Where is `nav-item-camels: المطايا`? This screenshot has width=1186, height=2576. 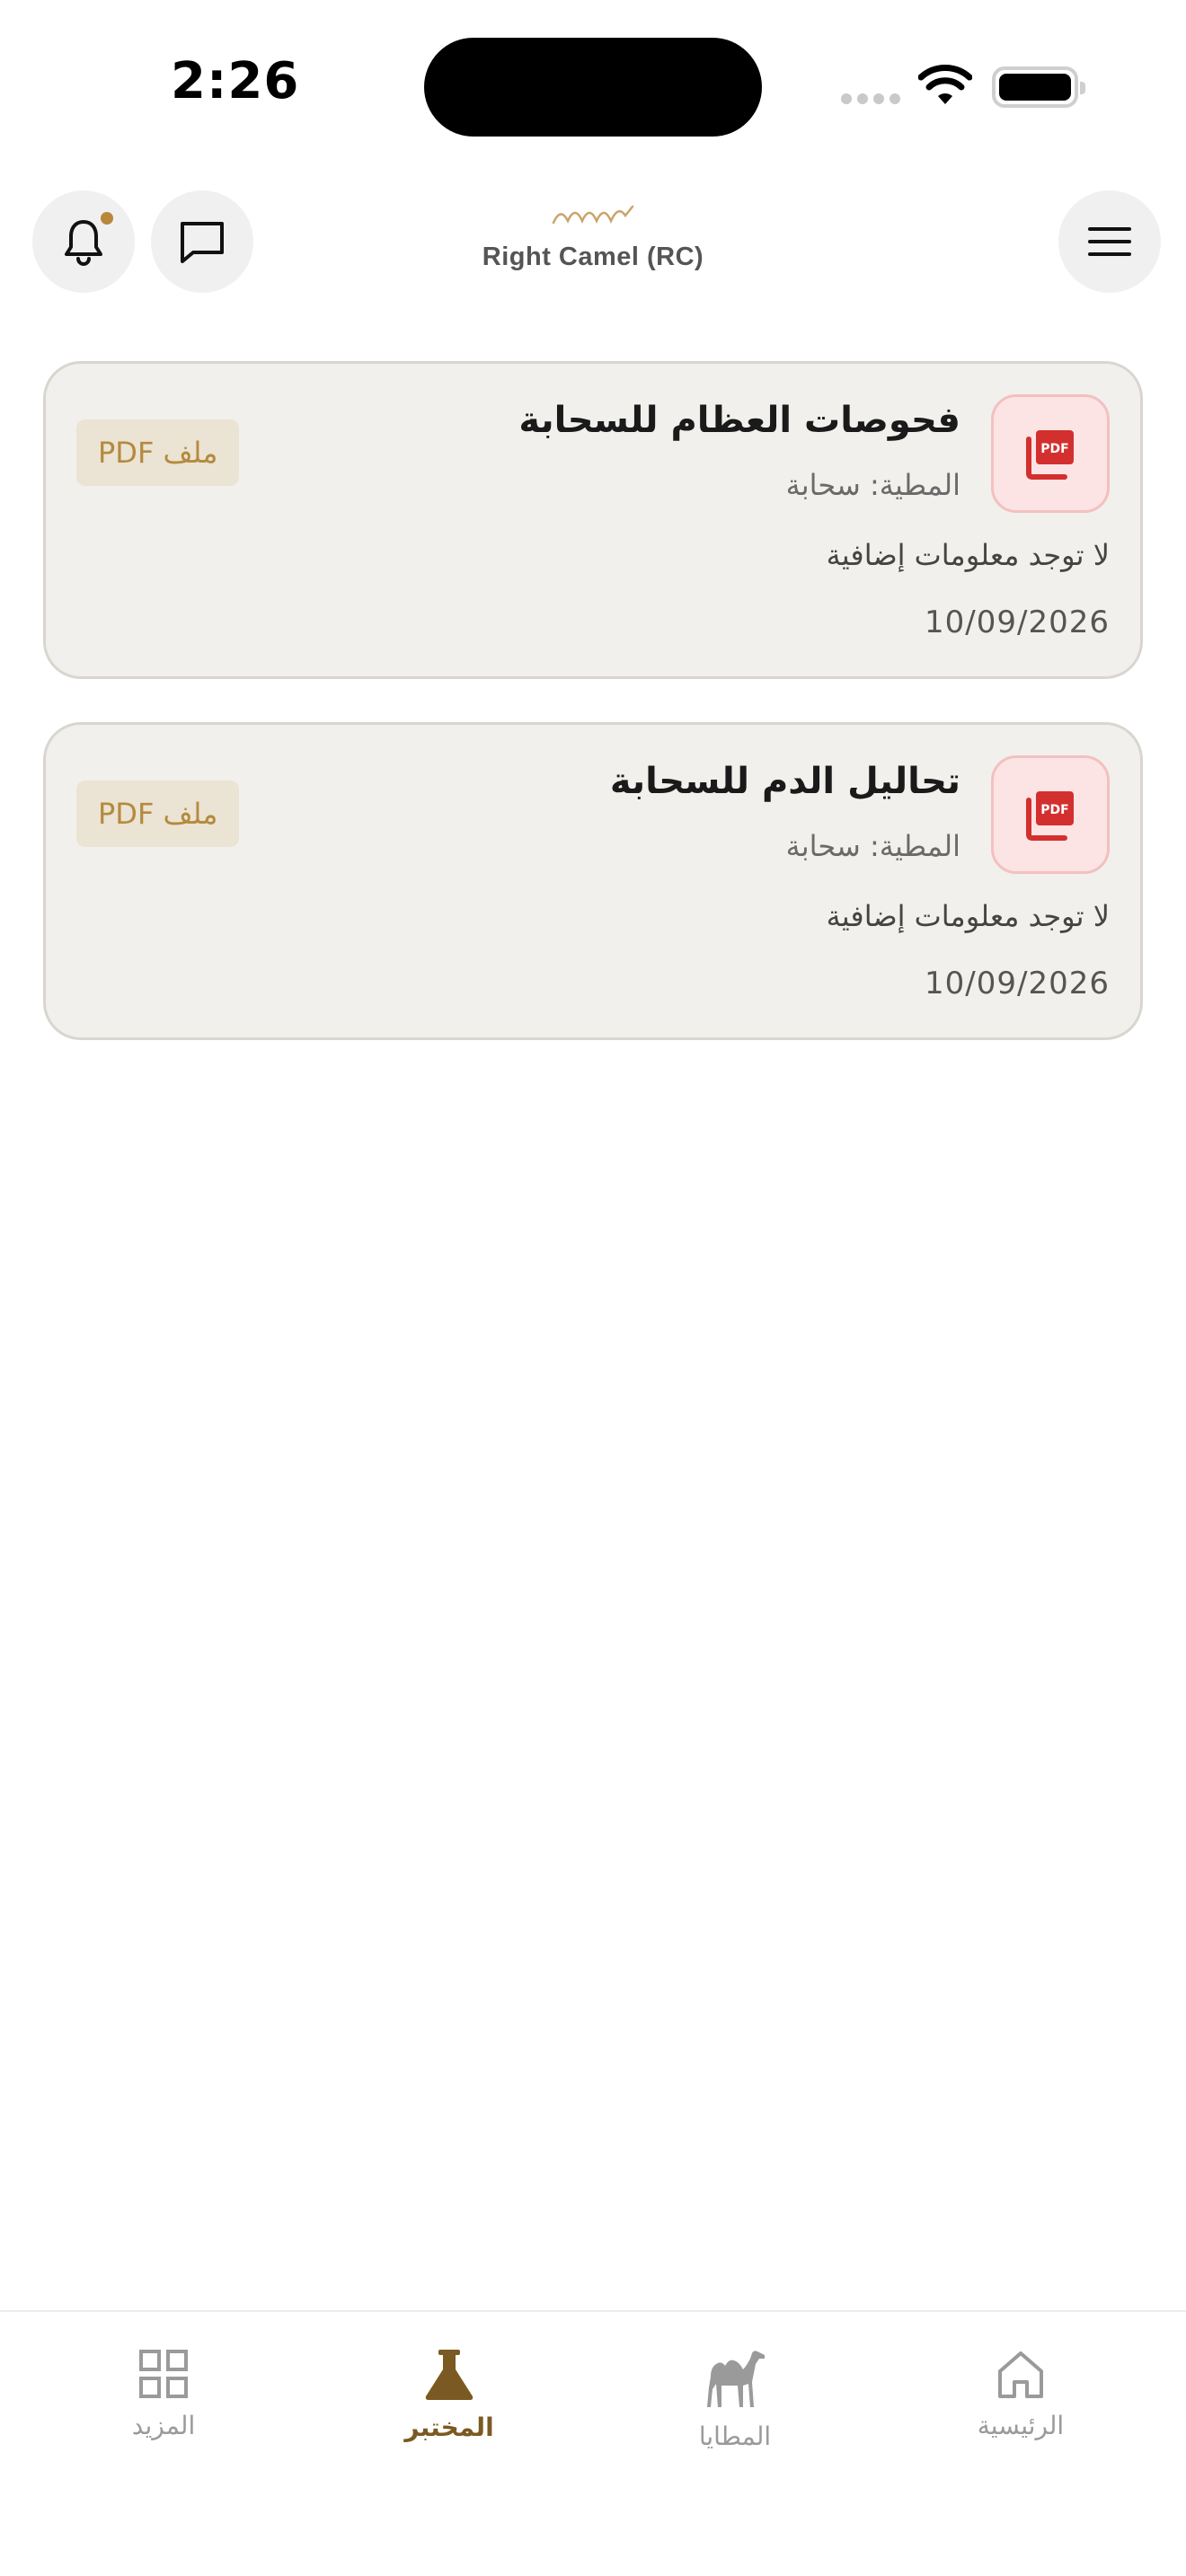 nav-item-camels: المطايا is located at coordinates (735, 2399).